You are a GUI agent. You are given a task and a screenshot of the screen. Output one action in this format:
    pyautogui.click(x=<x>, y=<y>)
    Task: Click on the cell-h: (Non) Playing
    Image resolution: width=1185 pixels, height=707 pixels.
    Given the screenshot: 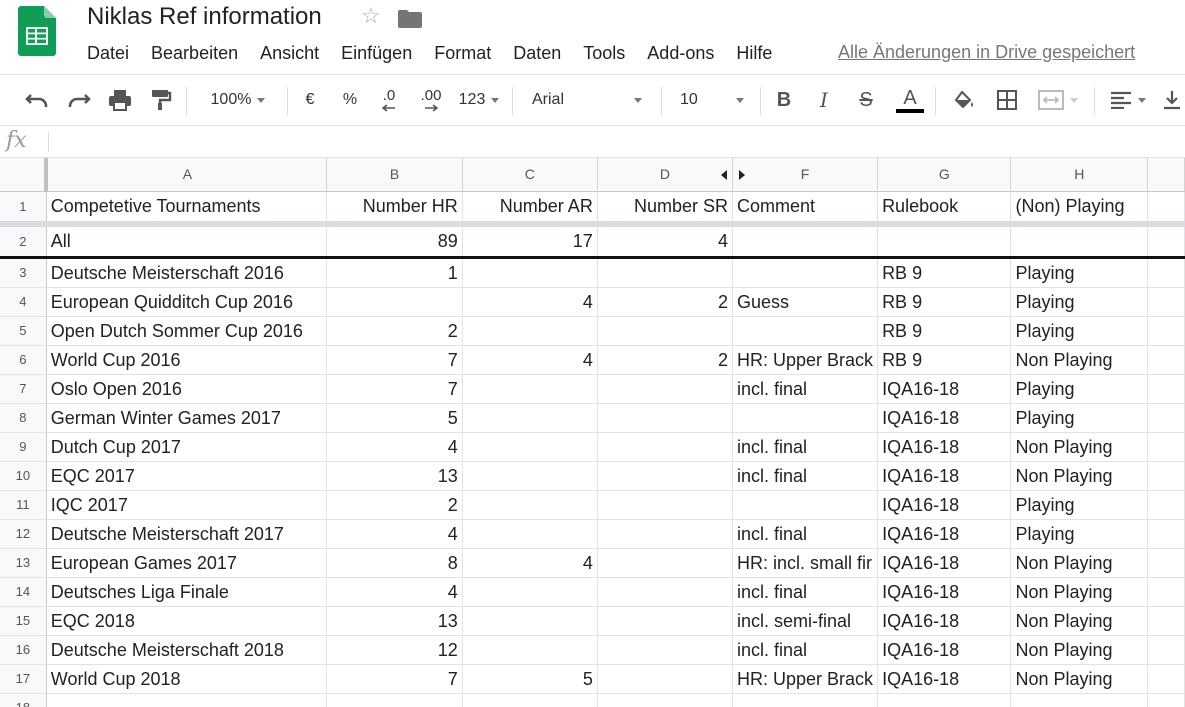 What is the action you would take?
    pyautogui.click(x=1079, y=209)
    